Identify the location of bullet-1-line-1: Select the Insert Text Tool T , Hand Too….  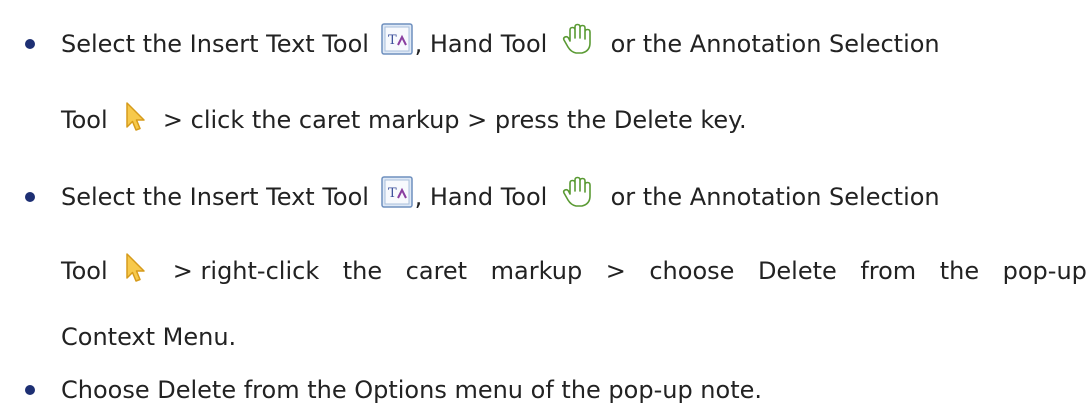
(500, 42).